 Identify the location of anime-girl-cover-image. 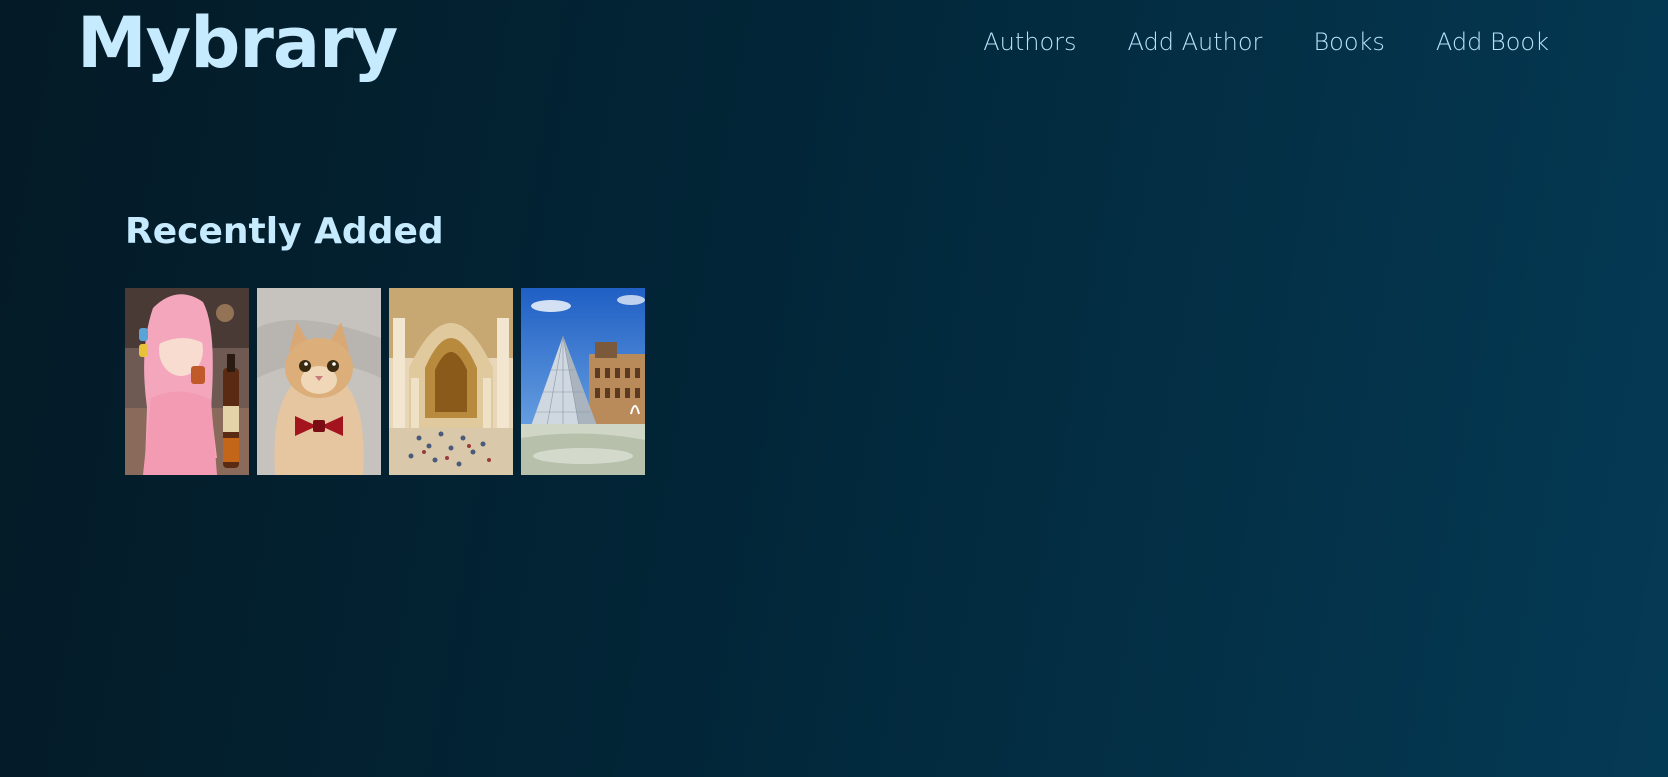
(187, 381).